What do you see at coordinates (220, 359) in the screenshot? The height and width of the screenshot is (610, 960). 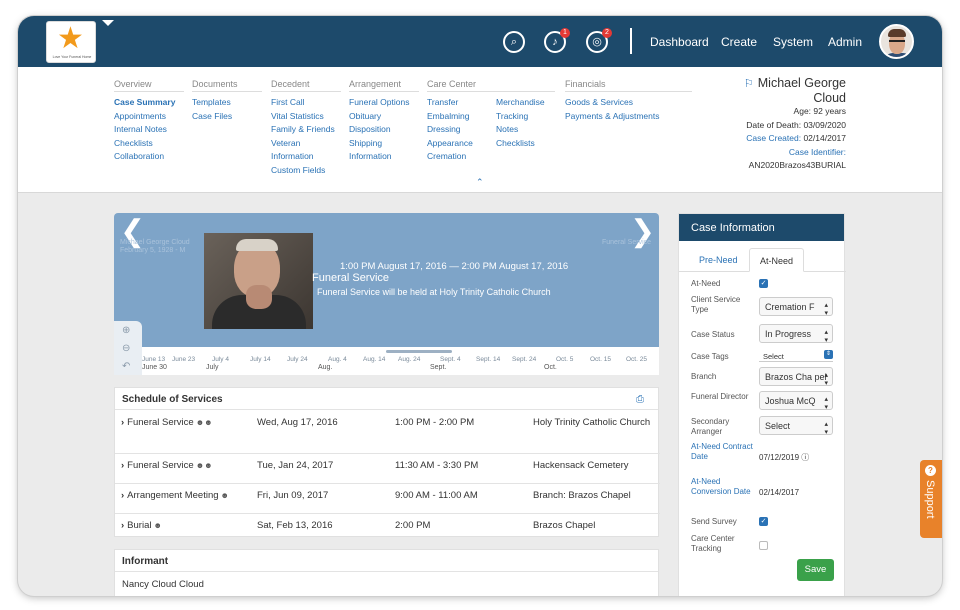 I see `axis-tick: July 4` at bounding box center [220, 359].